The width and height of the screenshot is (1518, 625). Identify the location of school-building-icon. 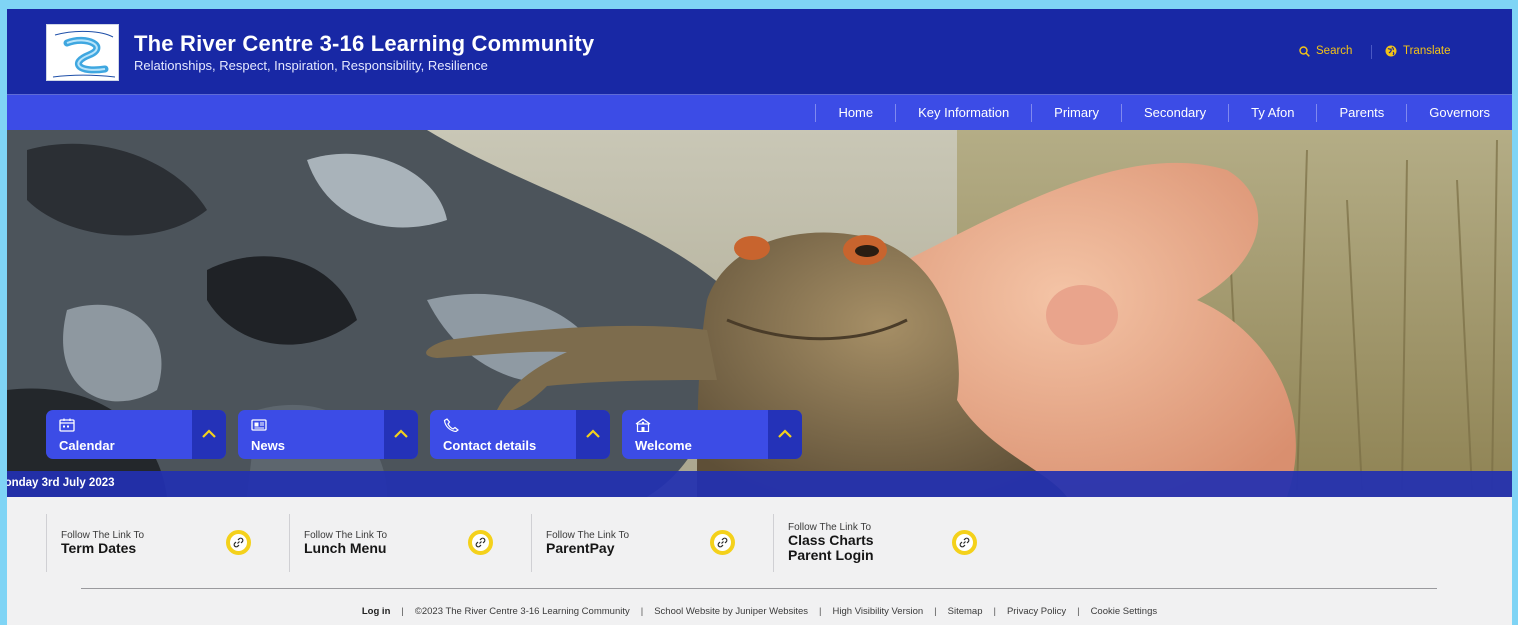
(643, 425).